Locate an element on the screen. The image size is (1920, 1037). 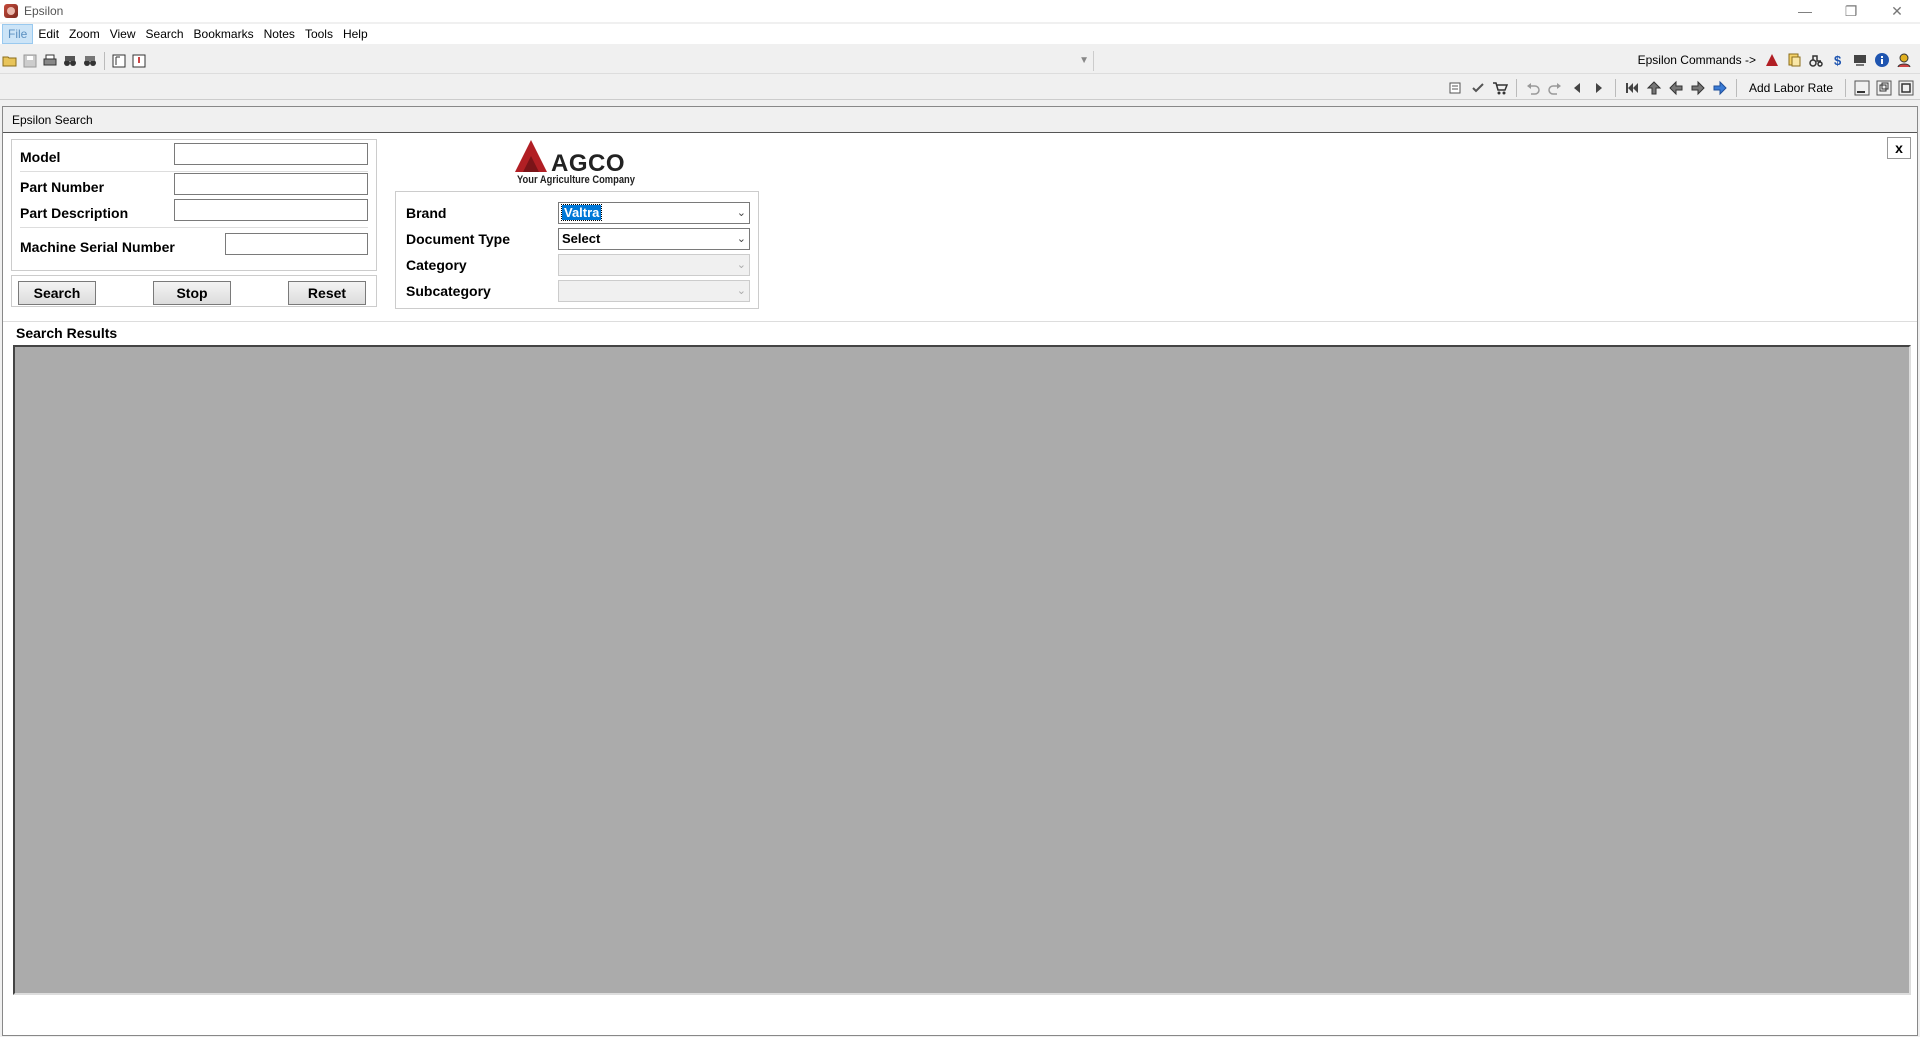
minimize-icon: — is located at coordinates (1805, 11).